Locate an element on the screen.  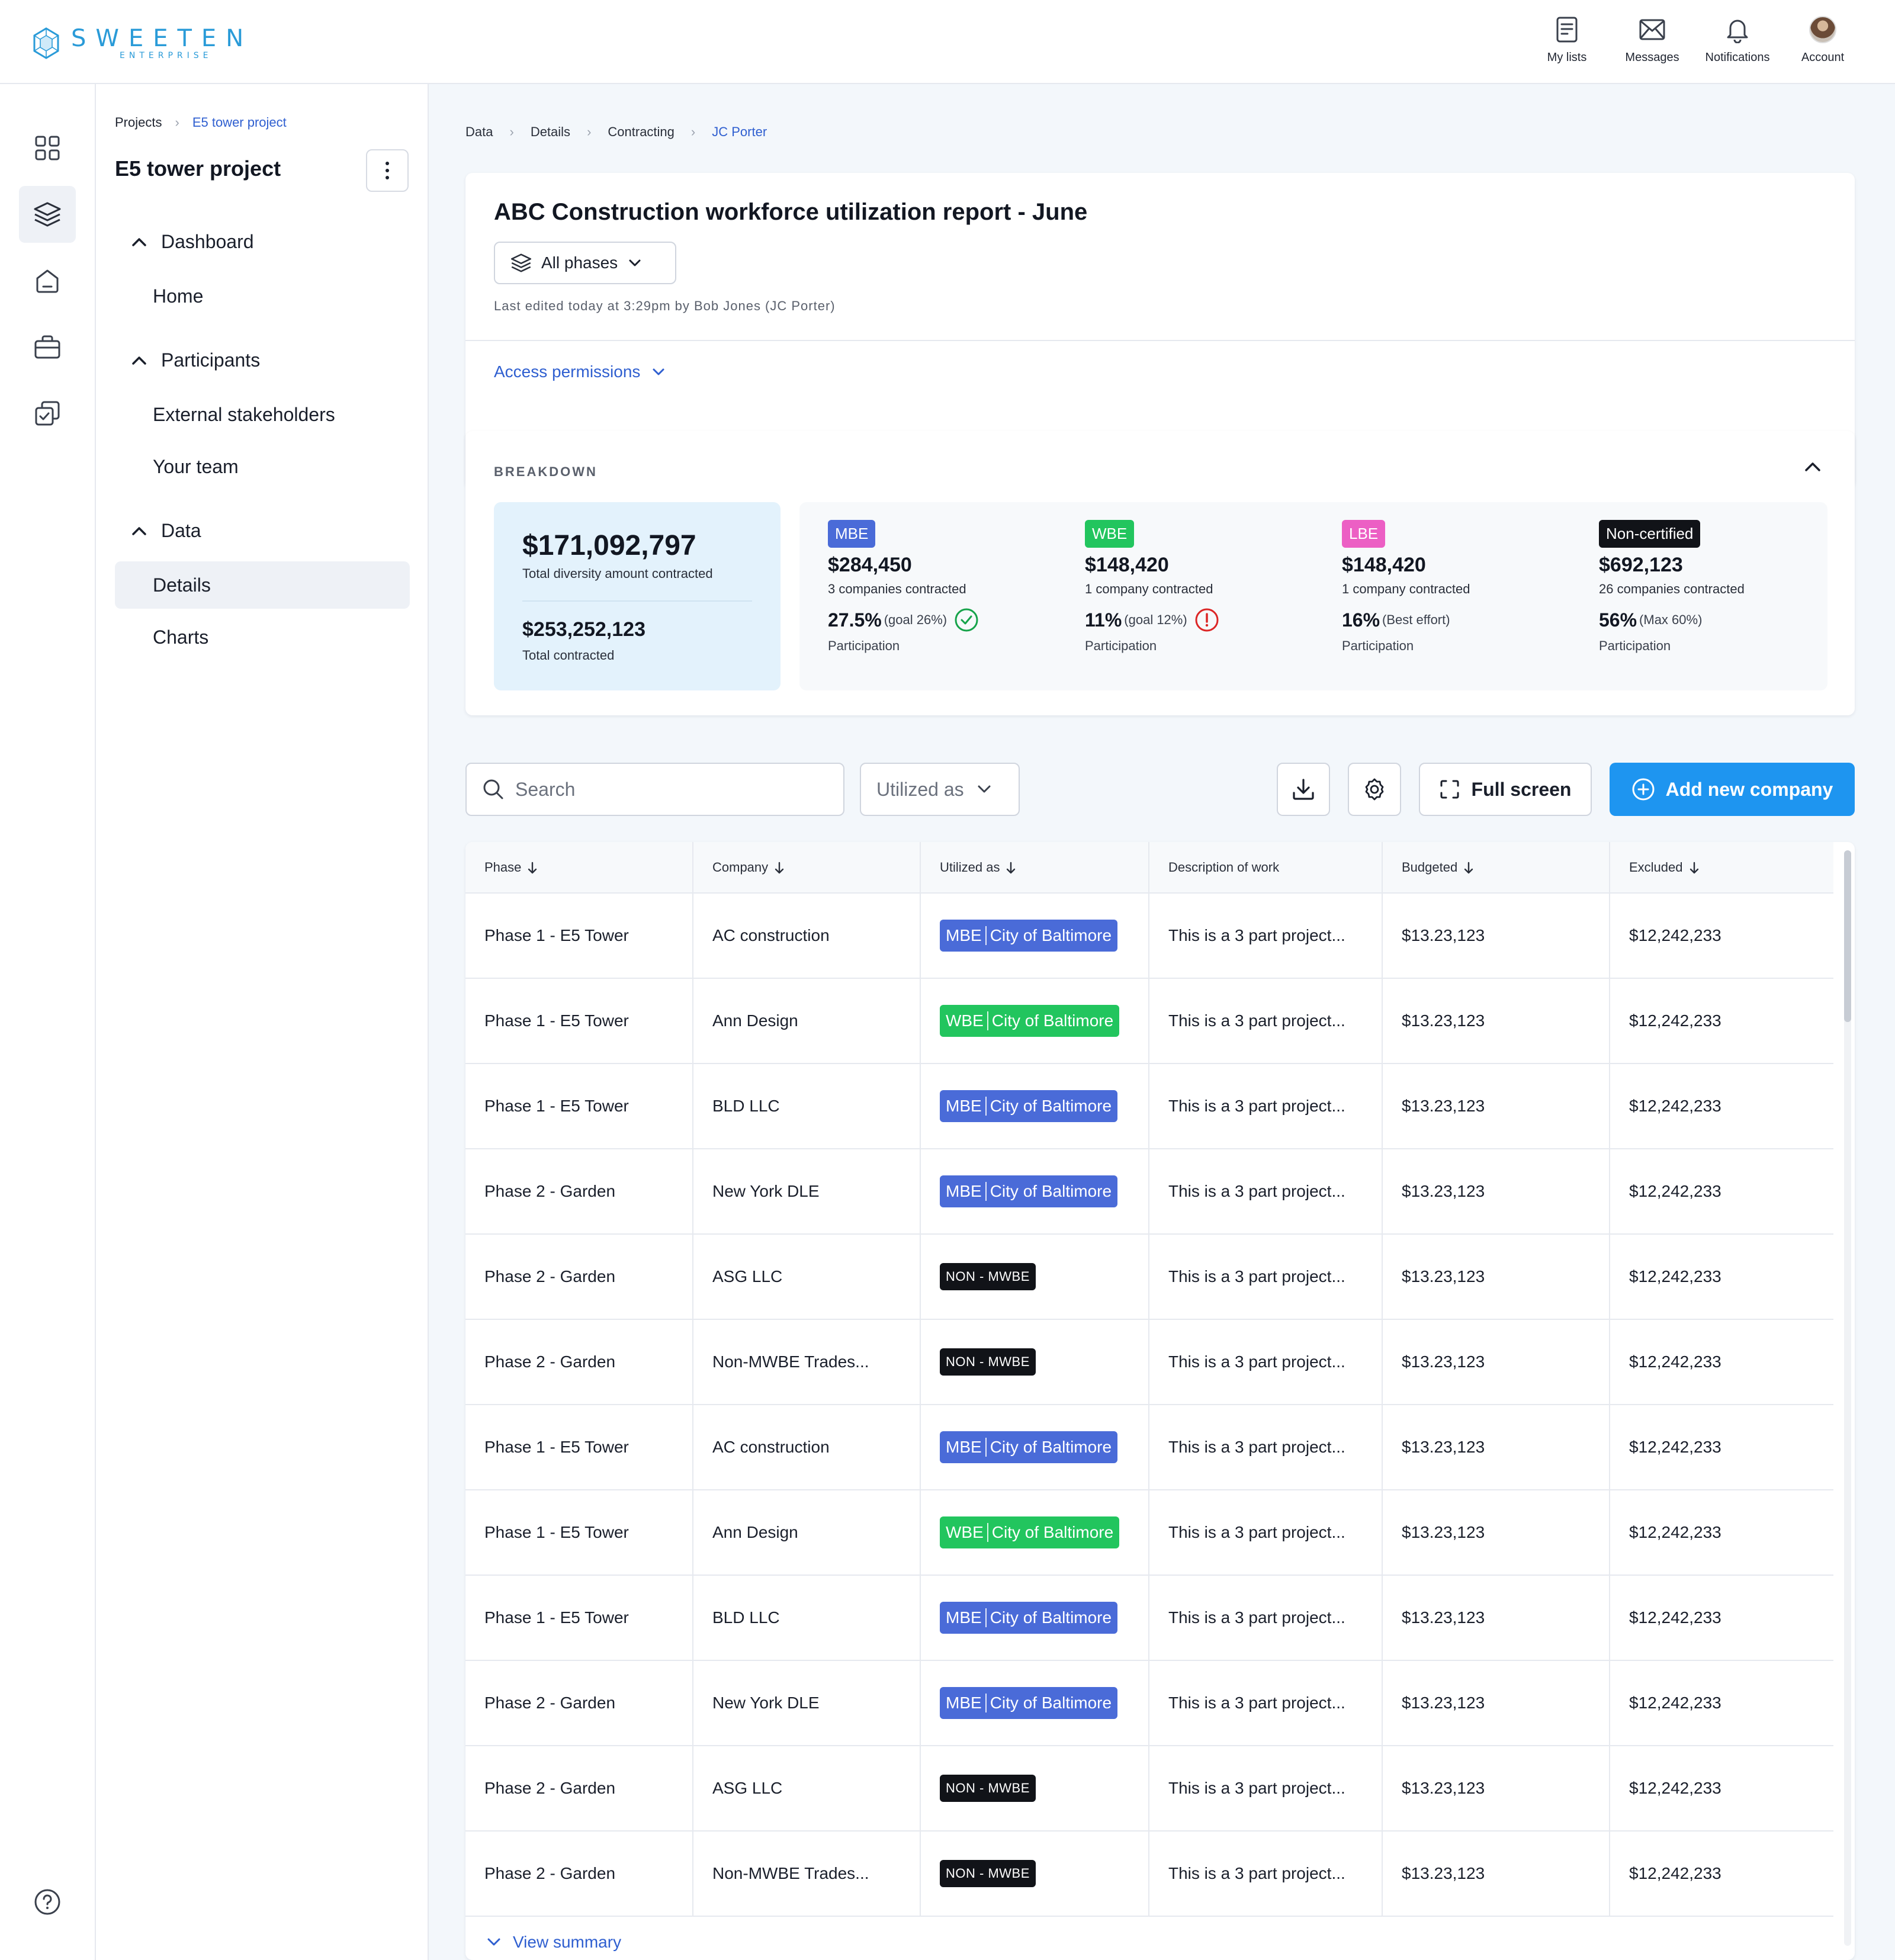
breadcrumb-projects: Projects is located at coordinates (138, 122).